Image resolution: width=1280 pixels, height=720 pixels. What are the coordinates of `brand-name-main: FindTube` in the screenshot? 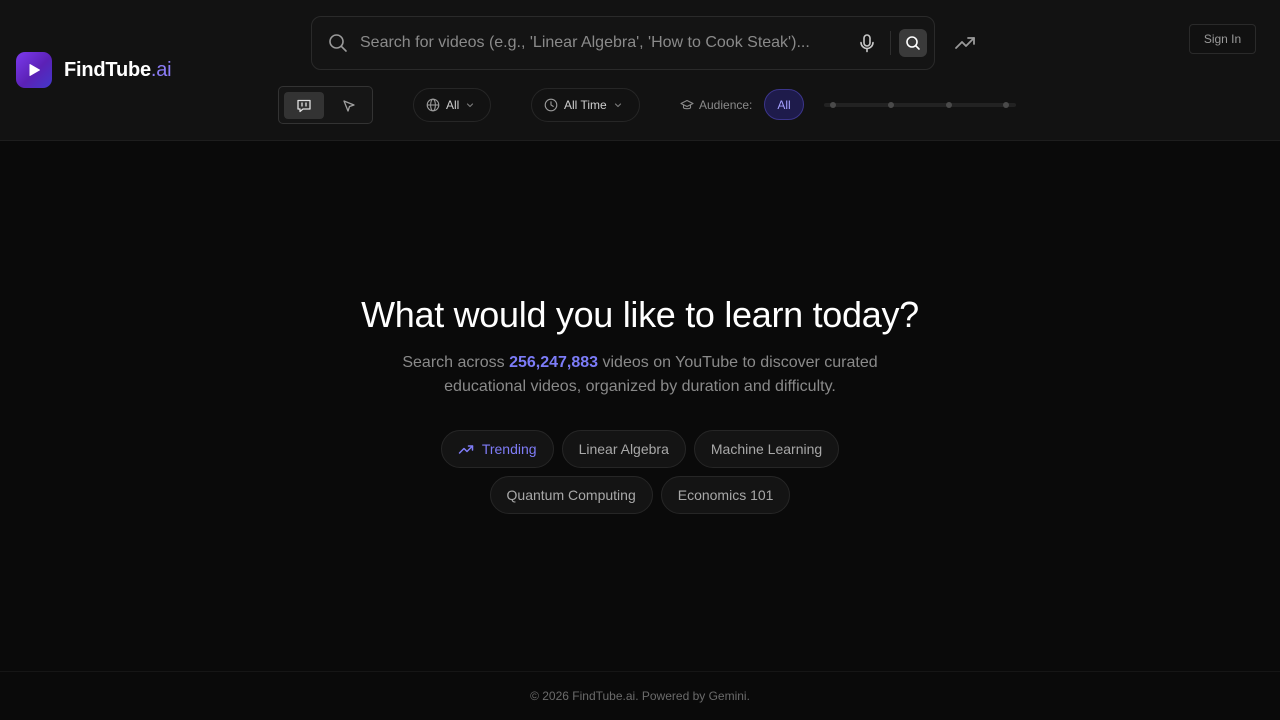 It's located at (107, 69).